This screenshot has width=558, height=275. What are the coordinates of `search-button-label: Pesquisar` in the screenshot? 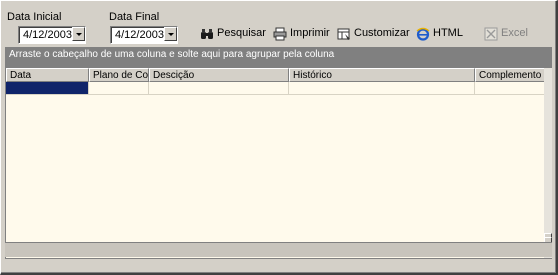 It's located at (241, 33).